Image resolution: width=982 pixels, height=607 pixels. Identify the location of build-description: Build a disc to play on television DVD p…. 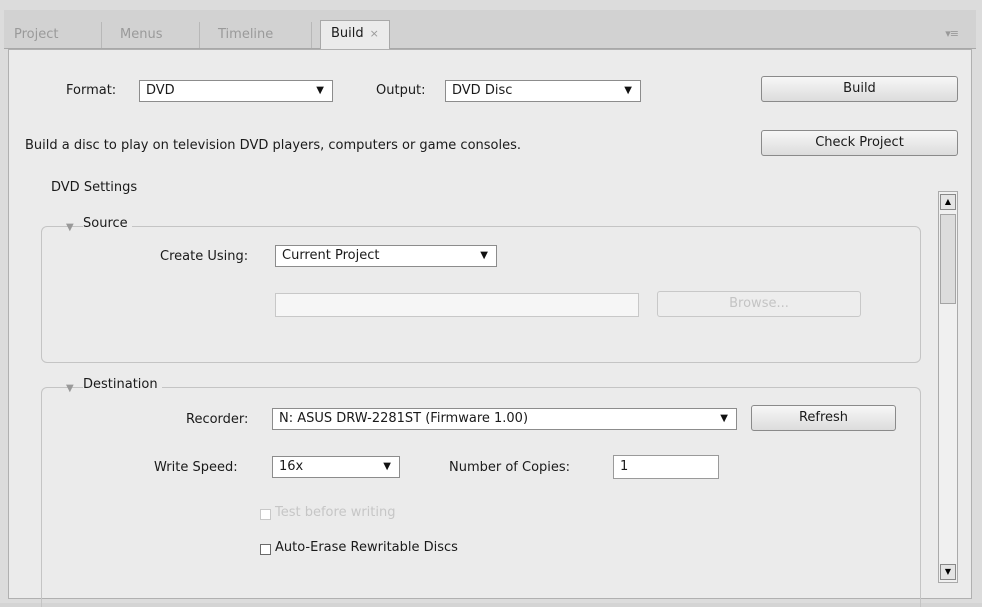
(273, 145).